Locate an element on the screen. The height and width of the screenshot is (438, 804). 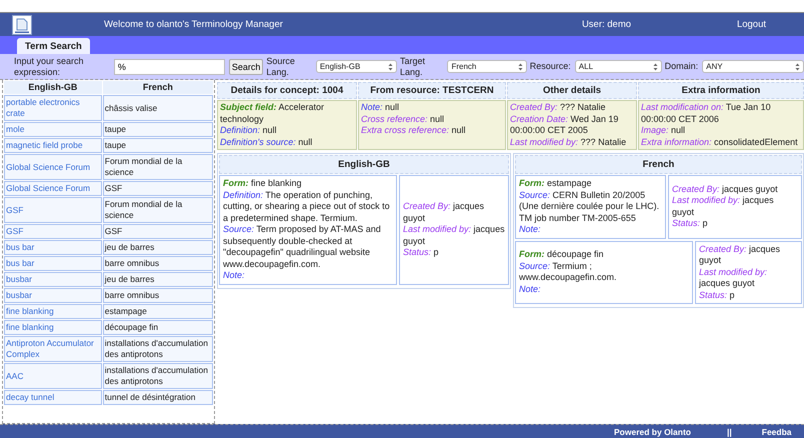
table-cell: estampage is located at coordinates (157, 311).